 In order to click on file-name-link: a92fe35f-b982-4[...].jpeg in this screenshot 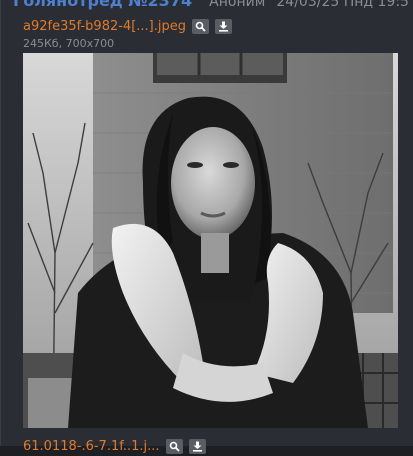, I will do `click(104, 26)`.